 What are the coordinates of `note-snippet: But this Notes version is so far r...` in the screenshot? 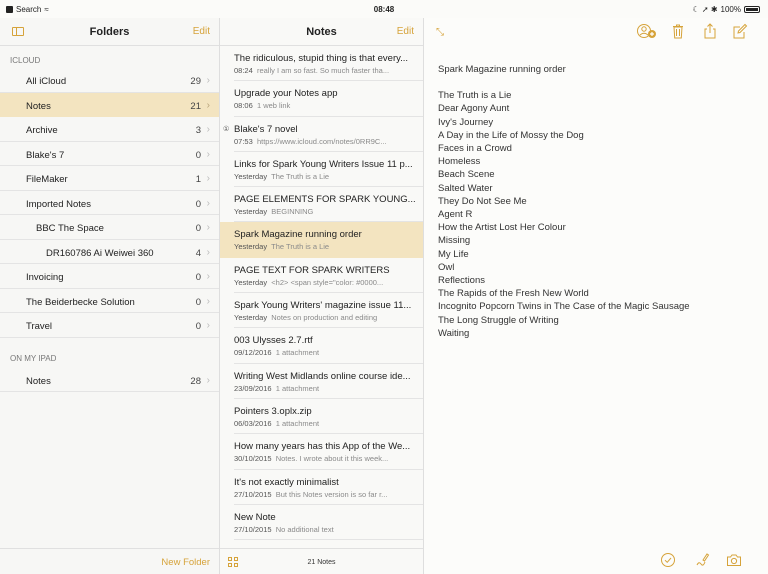 It's located at (331, 494).